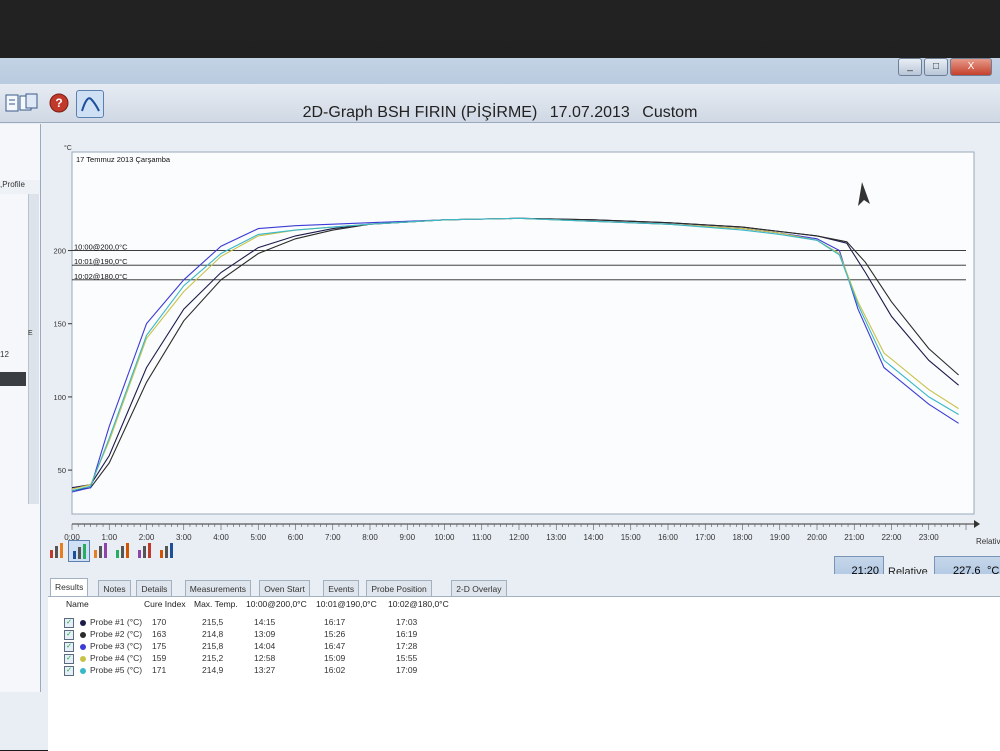 Image resolution: width=1000 pixels, height=751 pixels. I want to click on tab-2-d-overlay: 2-D Overlay, so click(479, 588).